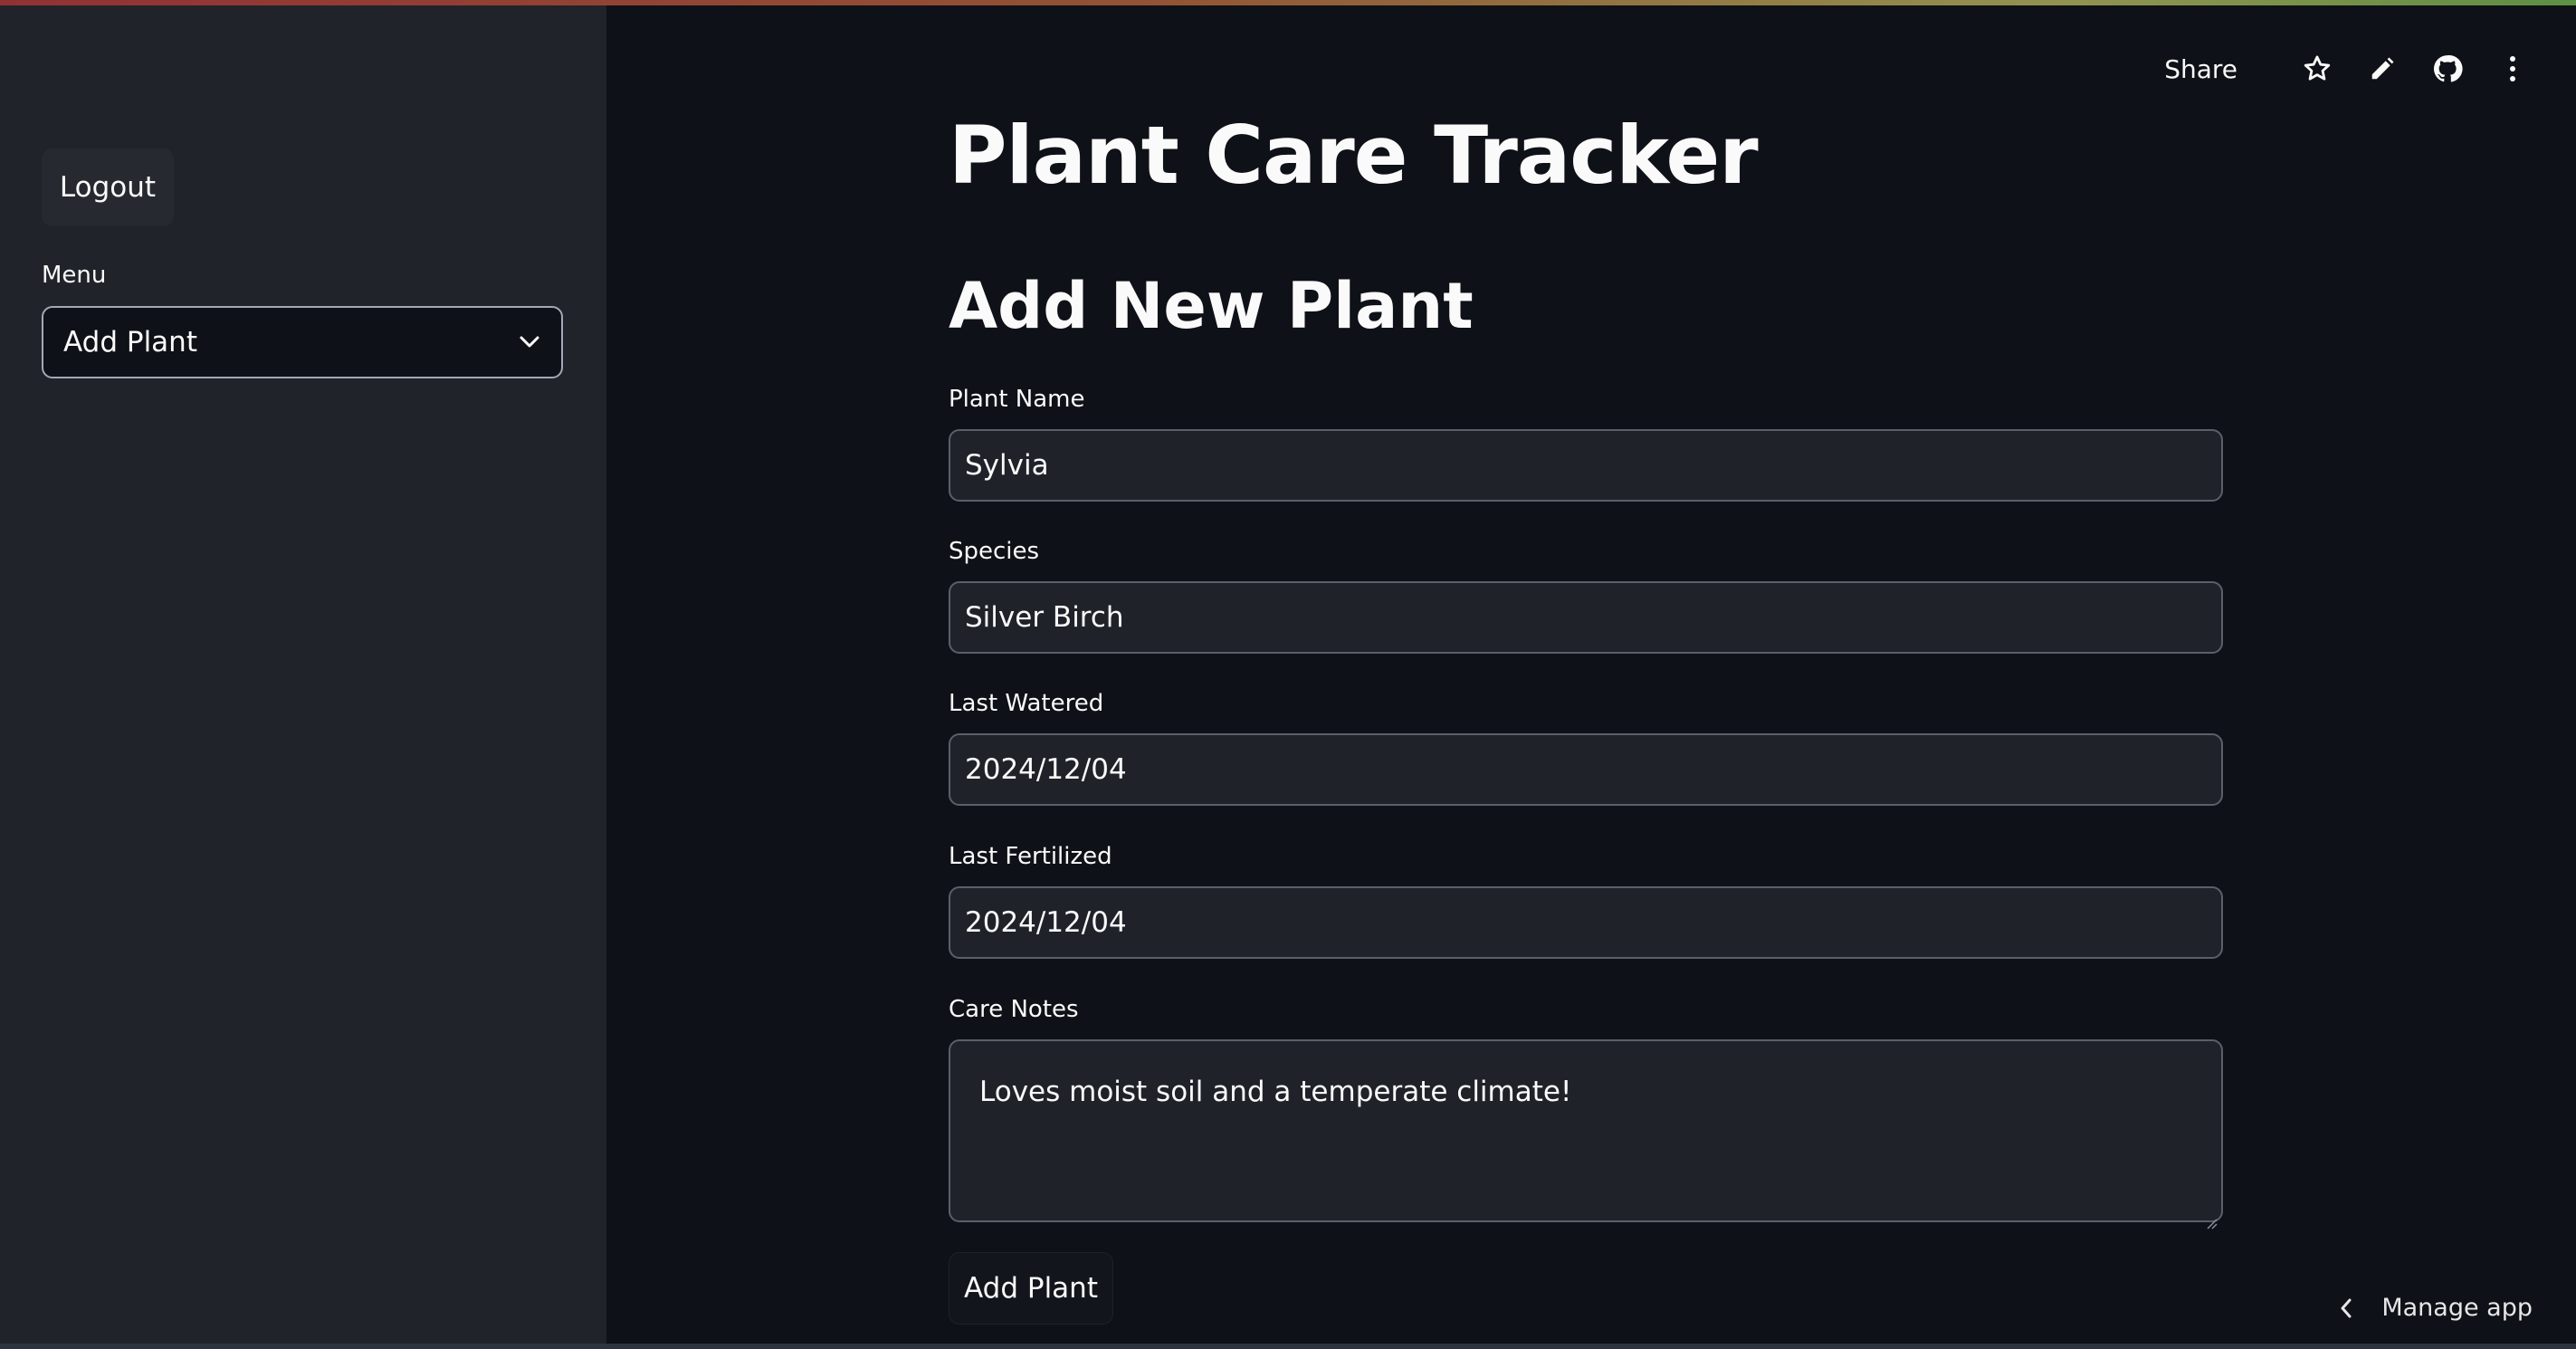  I want to click on star-icon, so click(2317, 69).